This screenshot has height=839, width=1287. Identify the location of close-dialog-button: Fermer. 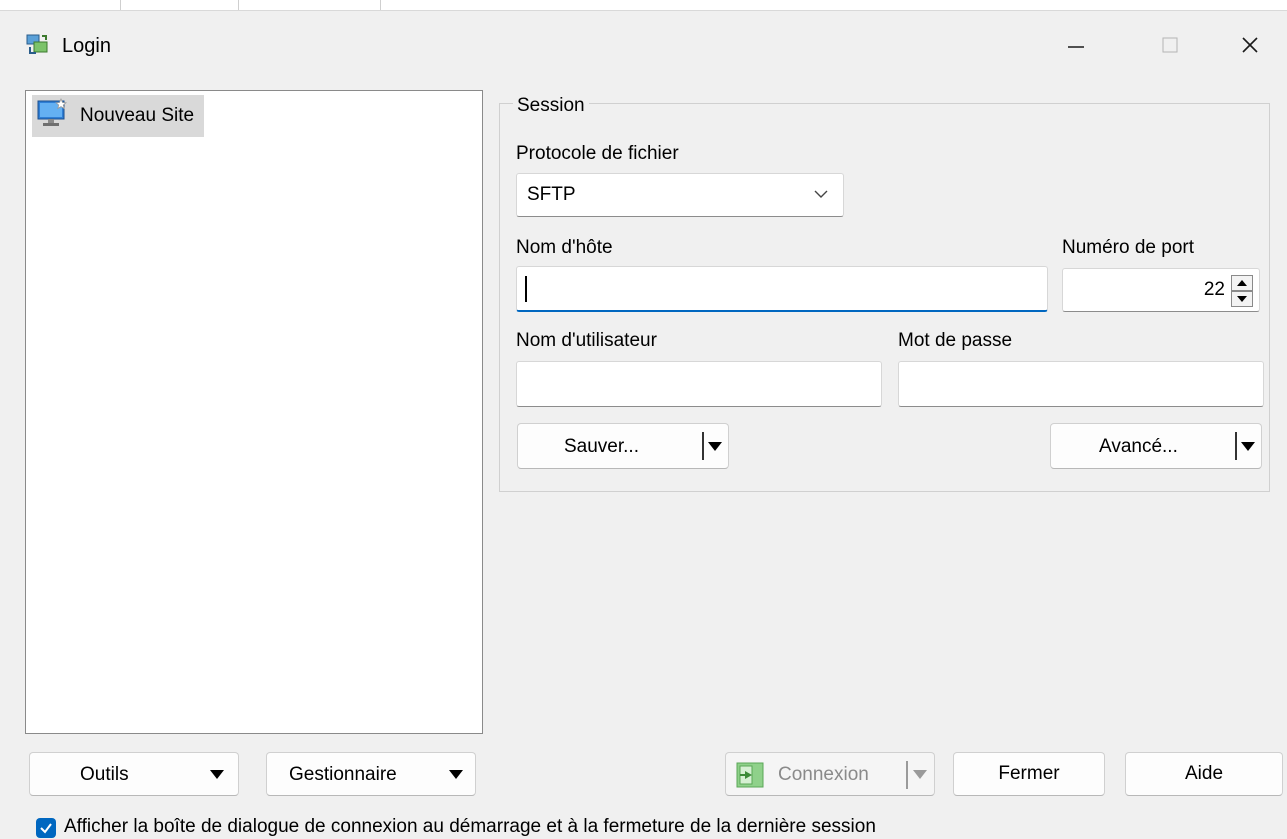
(1029, 774).